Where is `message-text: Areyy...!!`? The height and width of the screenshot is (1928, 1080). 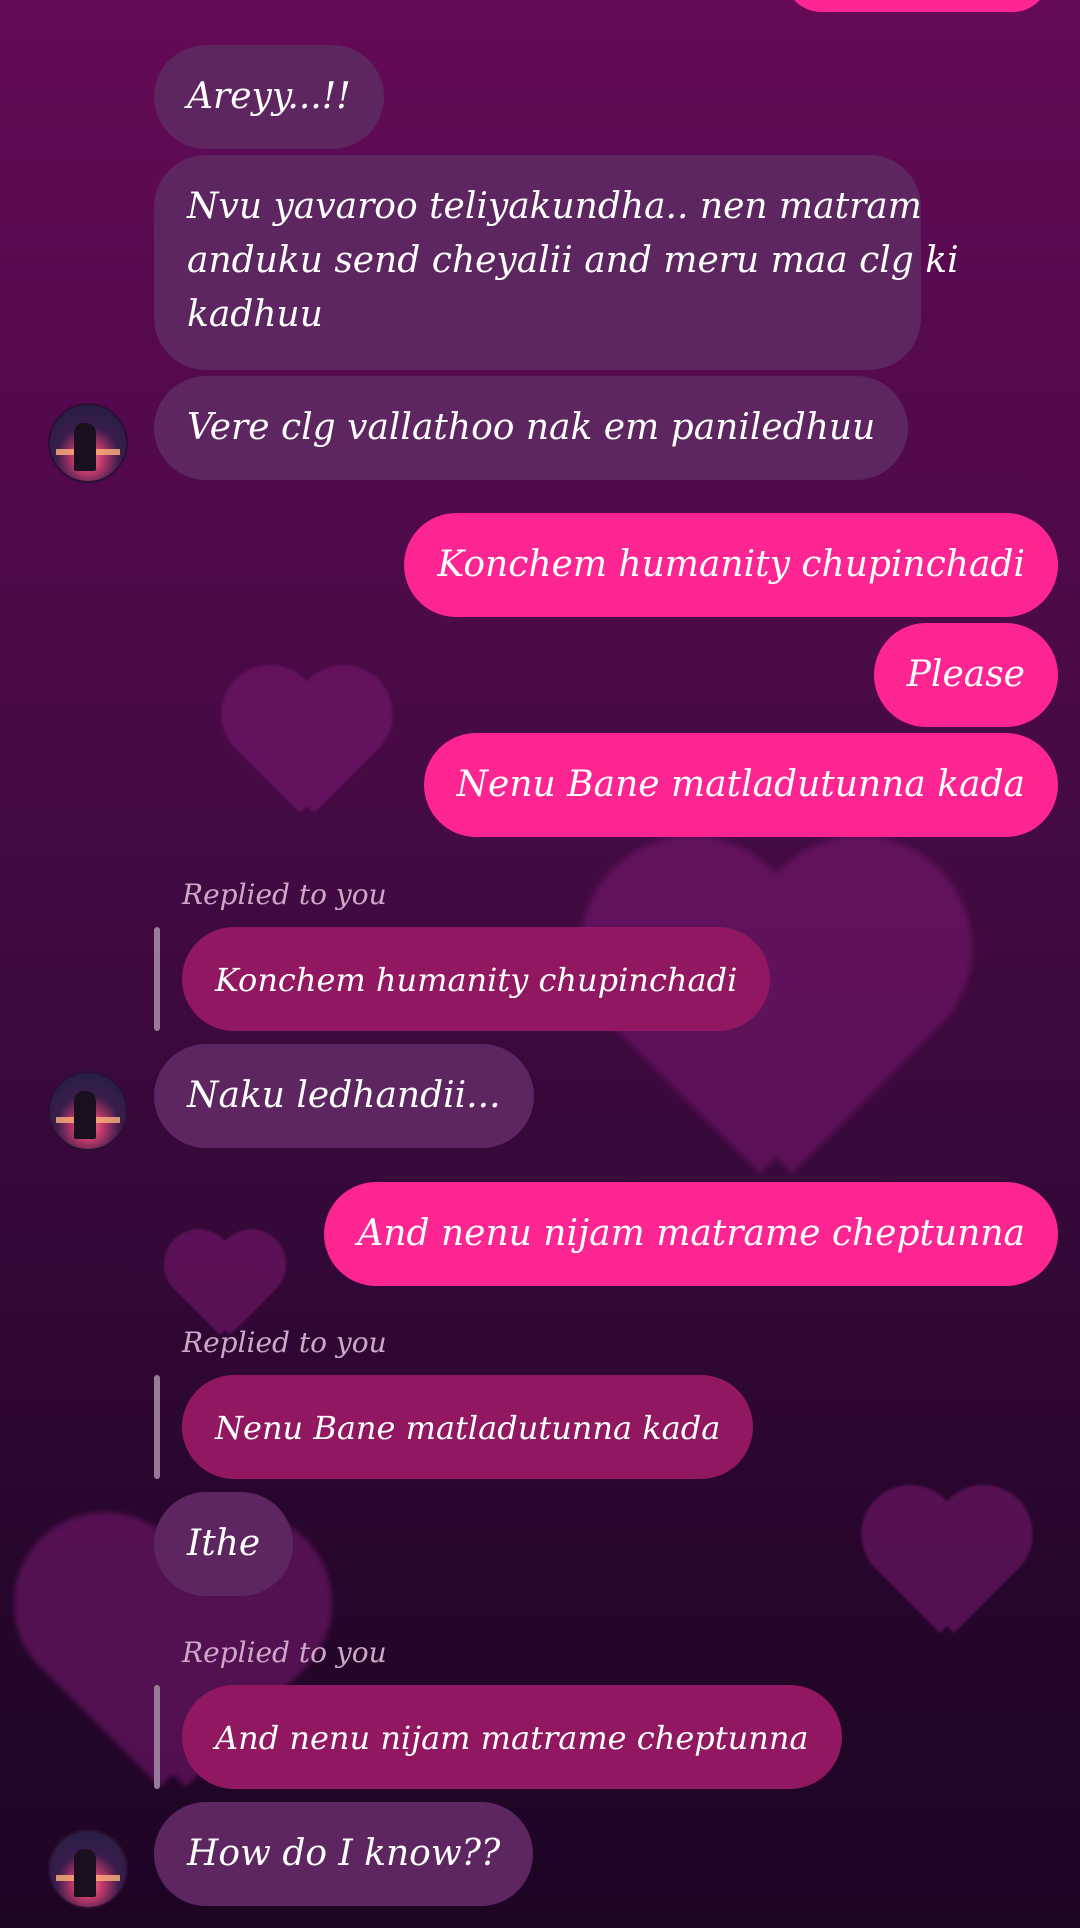 message-text: Areyy...!! is located at coordinates (269, 96).